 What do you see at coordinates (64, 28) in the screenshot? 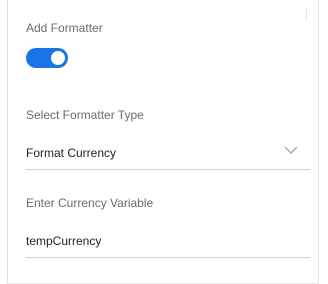
I see `add-formatter-label: Add Formatter` at bounding box center [64, 28].